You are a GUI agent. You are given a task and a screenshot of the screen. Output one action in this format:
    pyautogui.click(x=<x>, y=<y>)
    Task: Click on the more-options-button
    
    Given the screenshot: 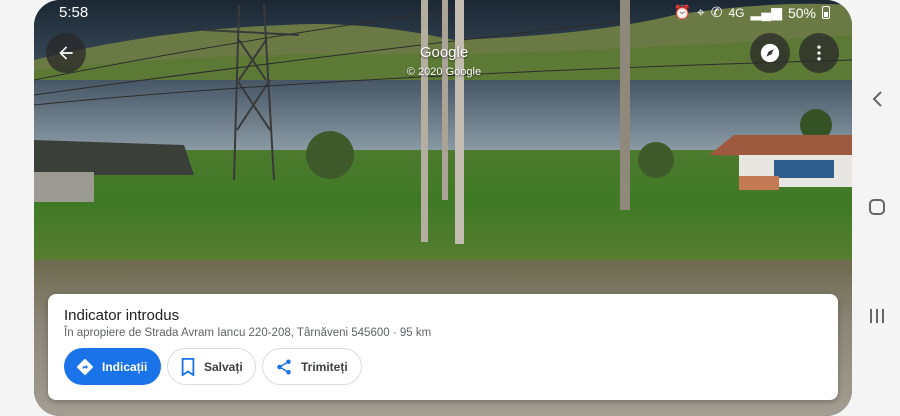 What is the action you would take?
    pyautogui.click(x=819, y=53)
    